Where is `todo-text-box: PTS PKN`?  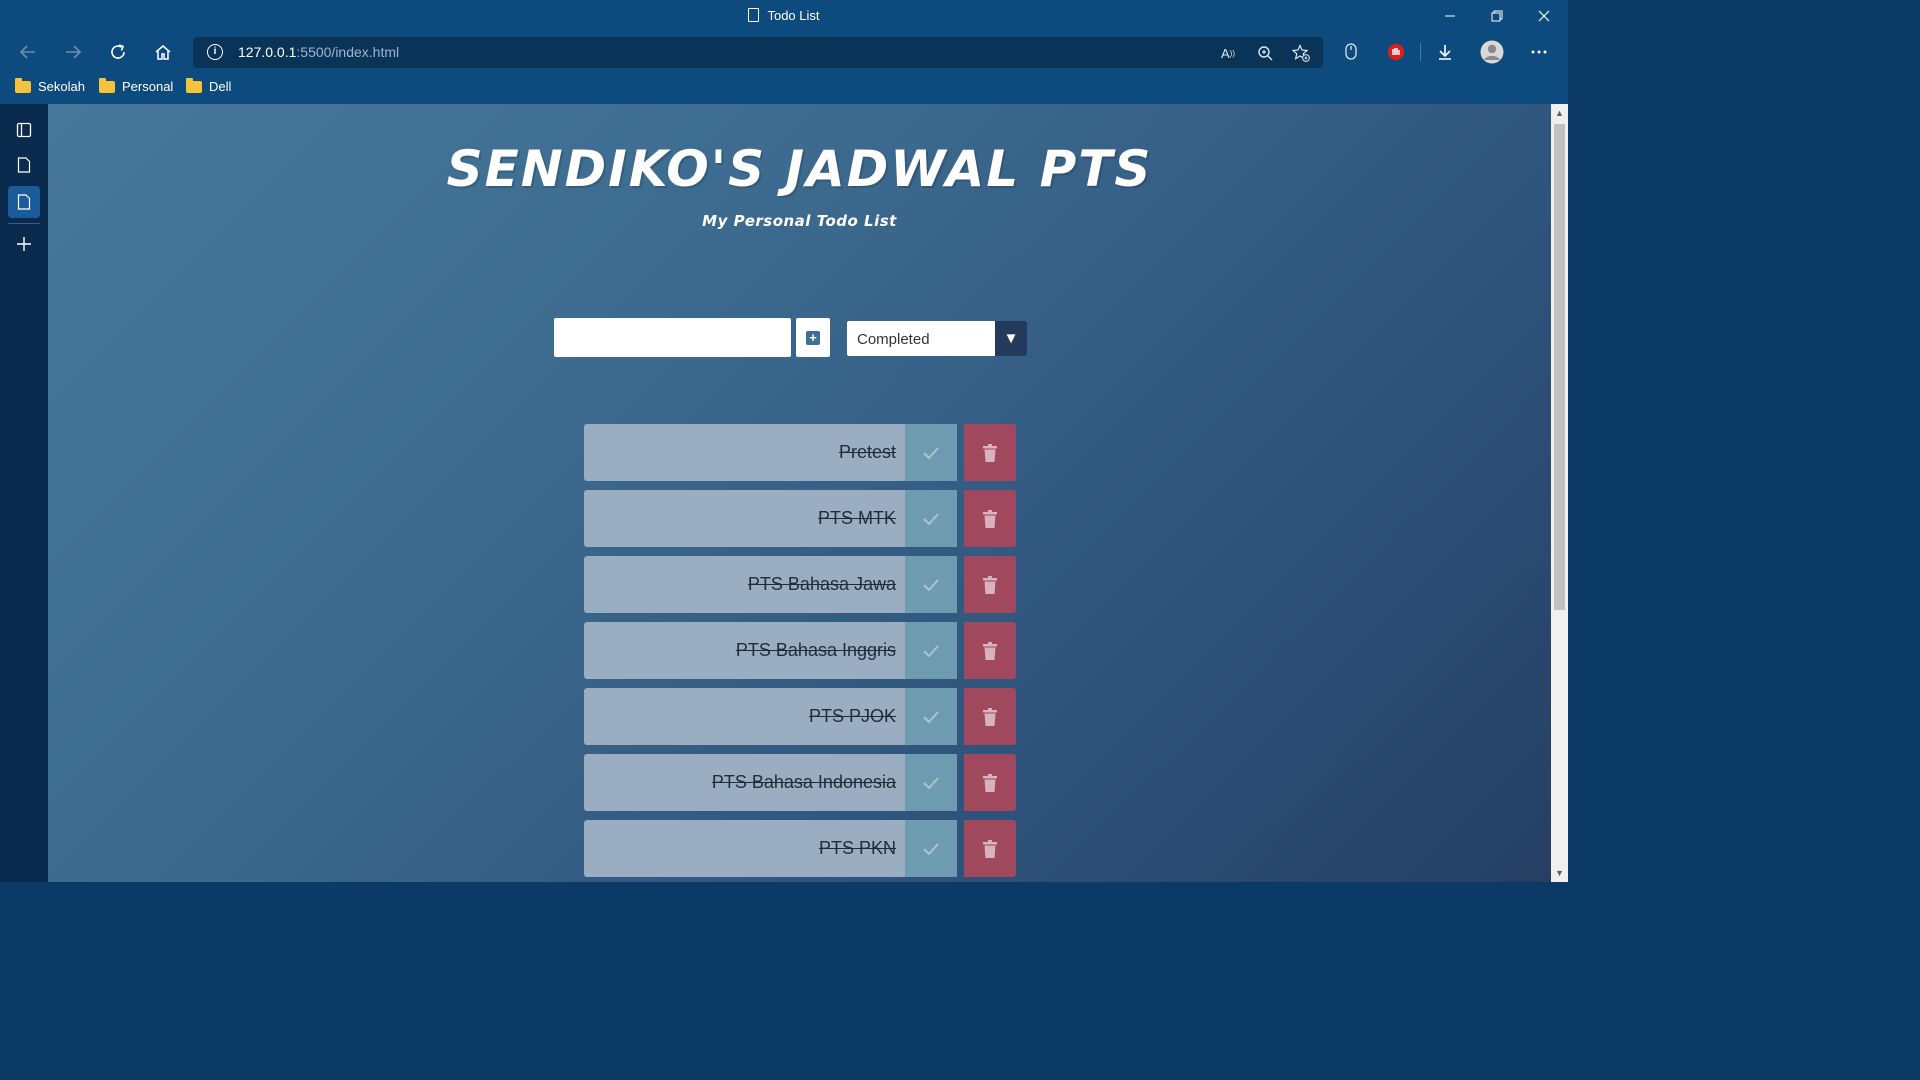 todo-text-box: PTS PKN is located at coordinates (744, 848).